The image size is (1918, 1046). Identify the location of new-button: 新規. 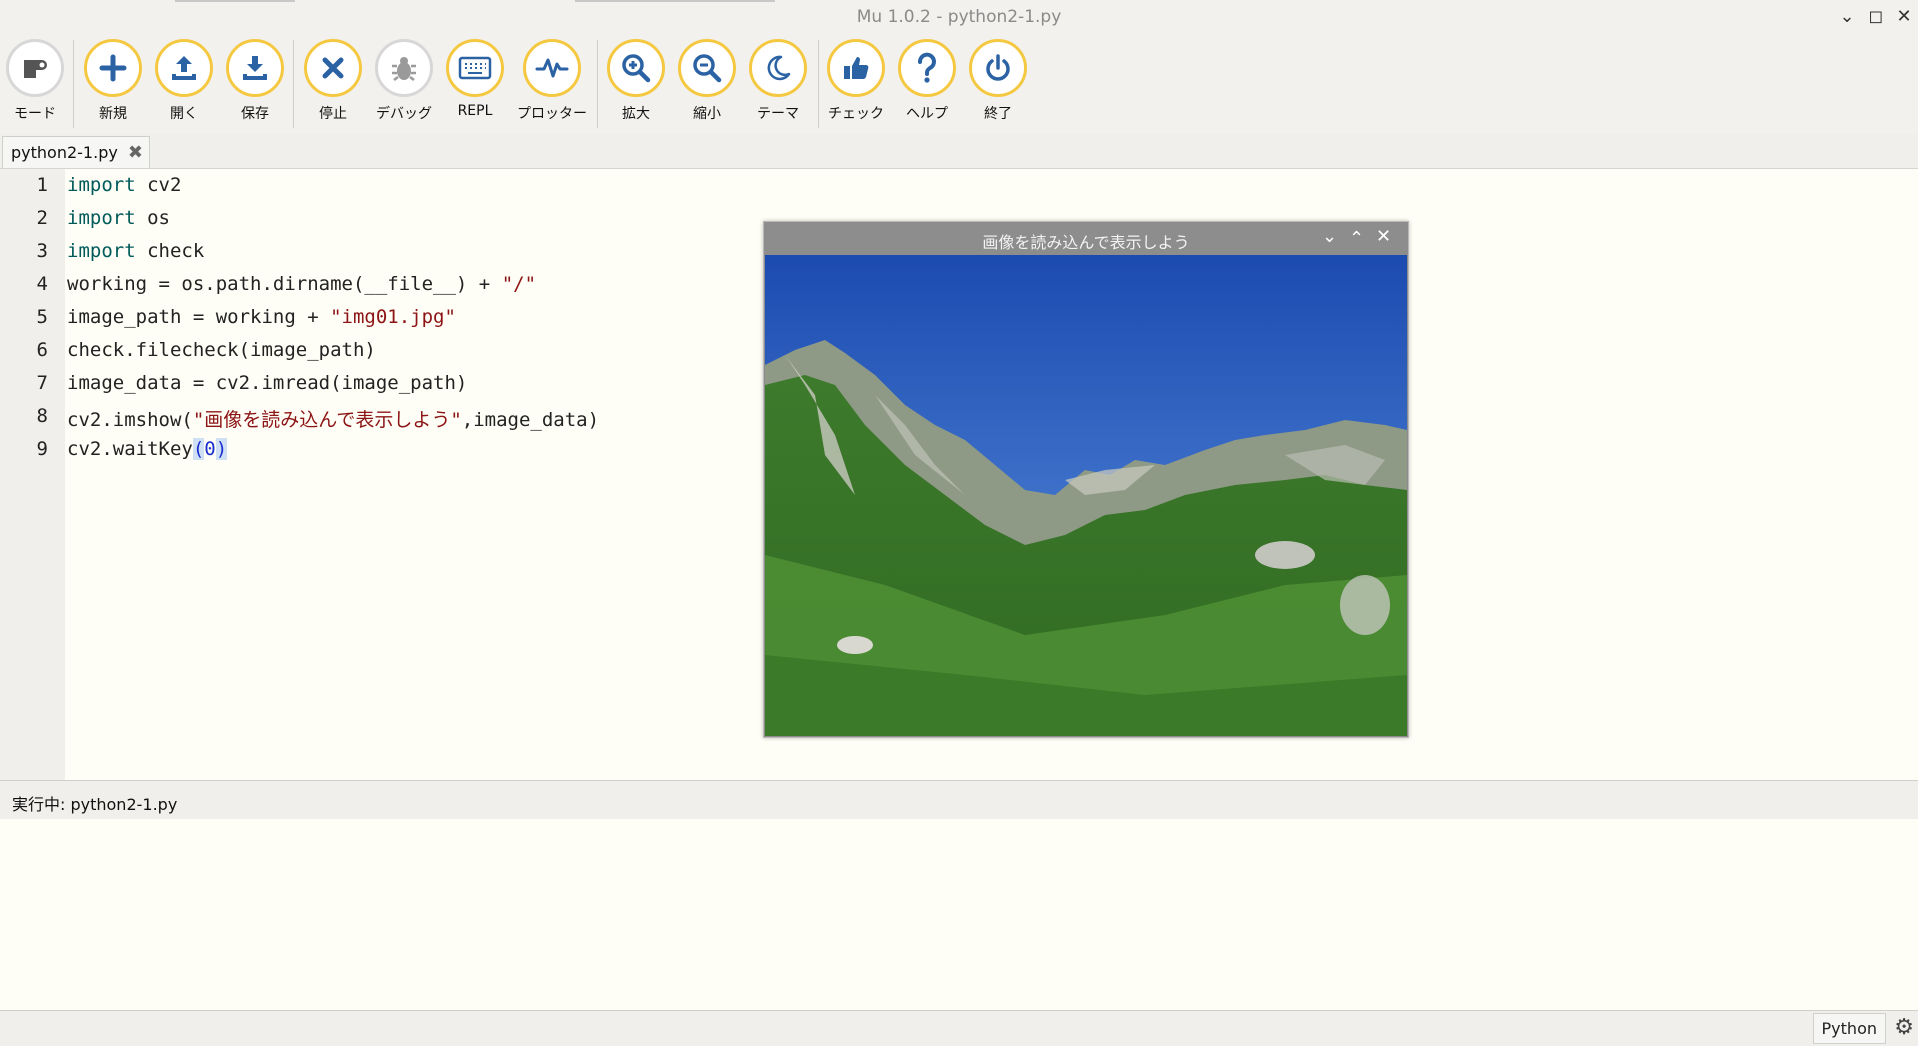
(113, 81).